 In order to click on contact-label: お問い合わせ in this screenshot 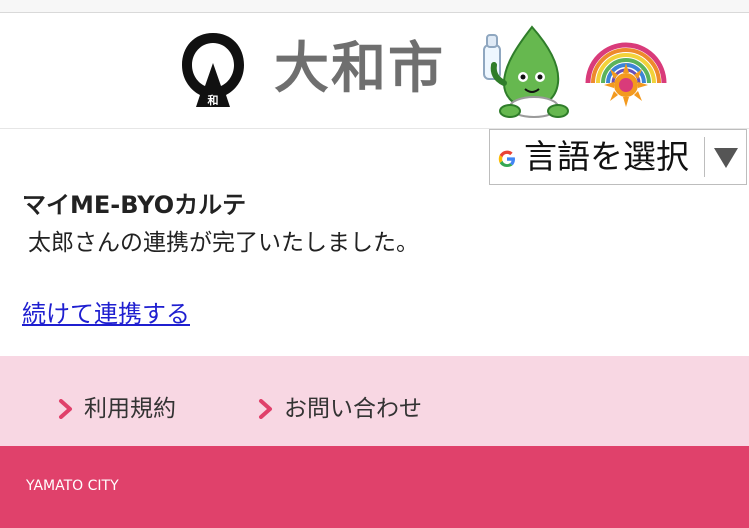, I will do `click(353, 409)`.